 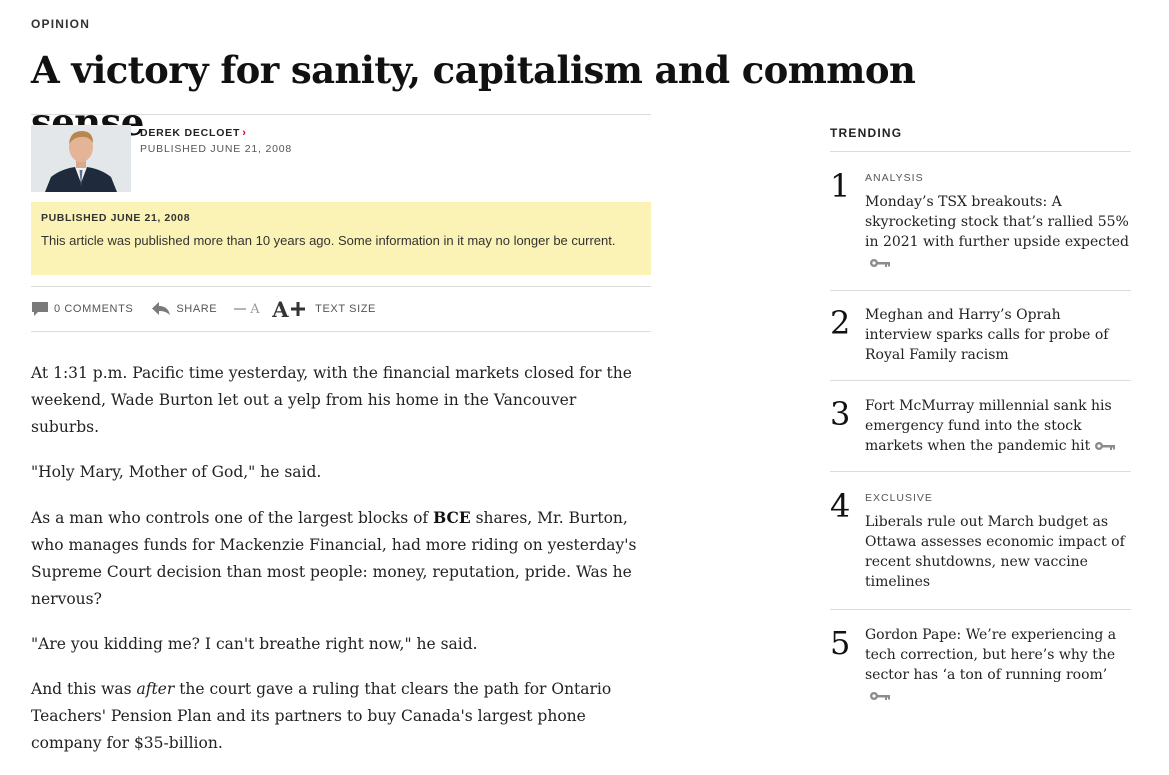 I want to click on increase-text-size-button: A, so click(x=289, y=309).